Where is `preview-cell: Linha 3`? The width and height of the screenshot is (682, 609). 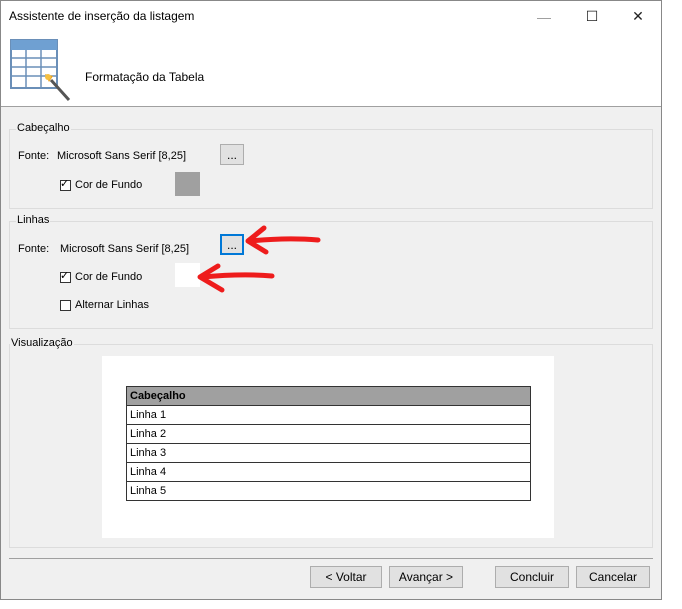 preview-cell: Linha 3 is located at coordinates (328, 453).